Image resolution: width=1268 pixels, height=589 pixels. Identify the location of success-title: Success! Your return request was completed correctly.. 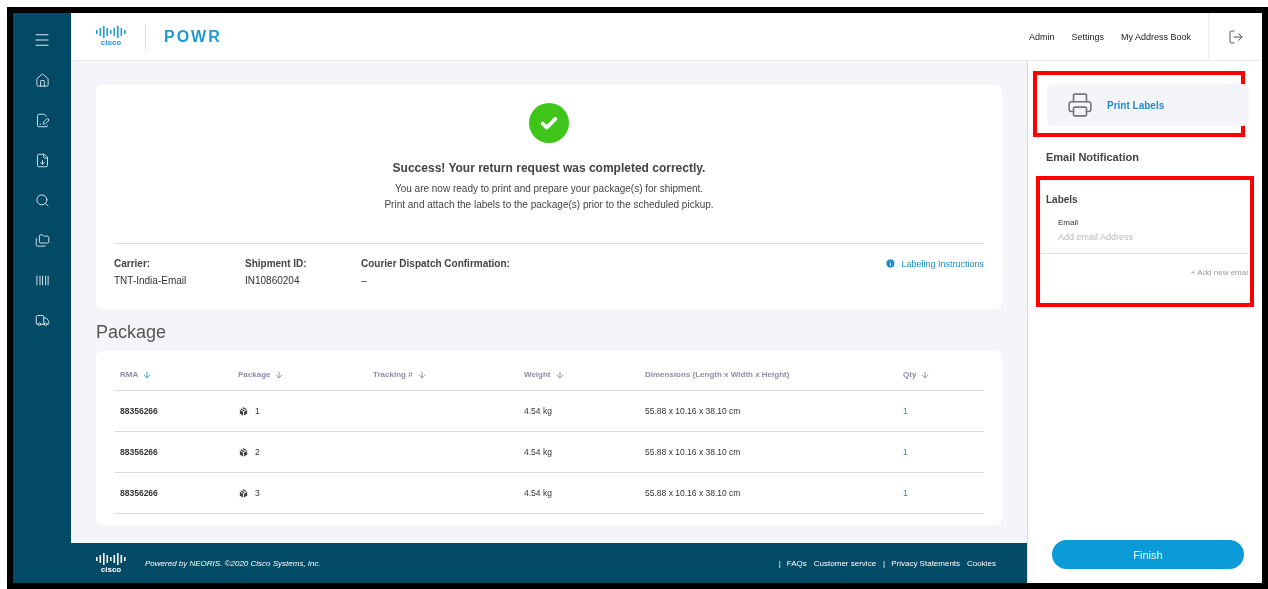
(549, 168).